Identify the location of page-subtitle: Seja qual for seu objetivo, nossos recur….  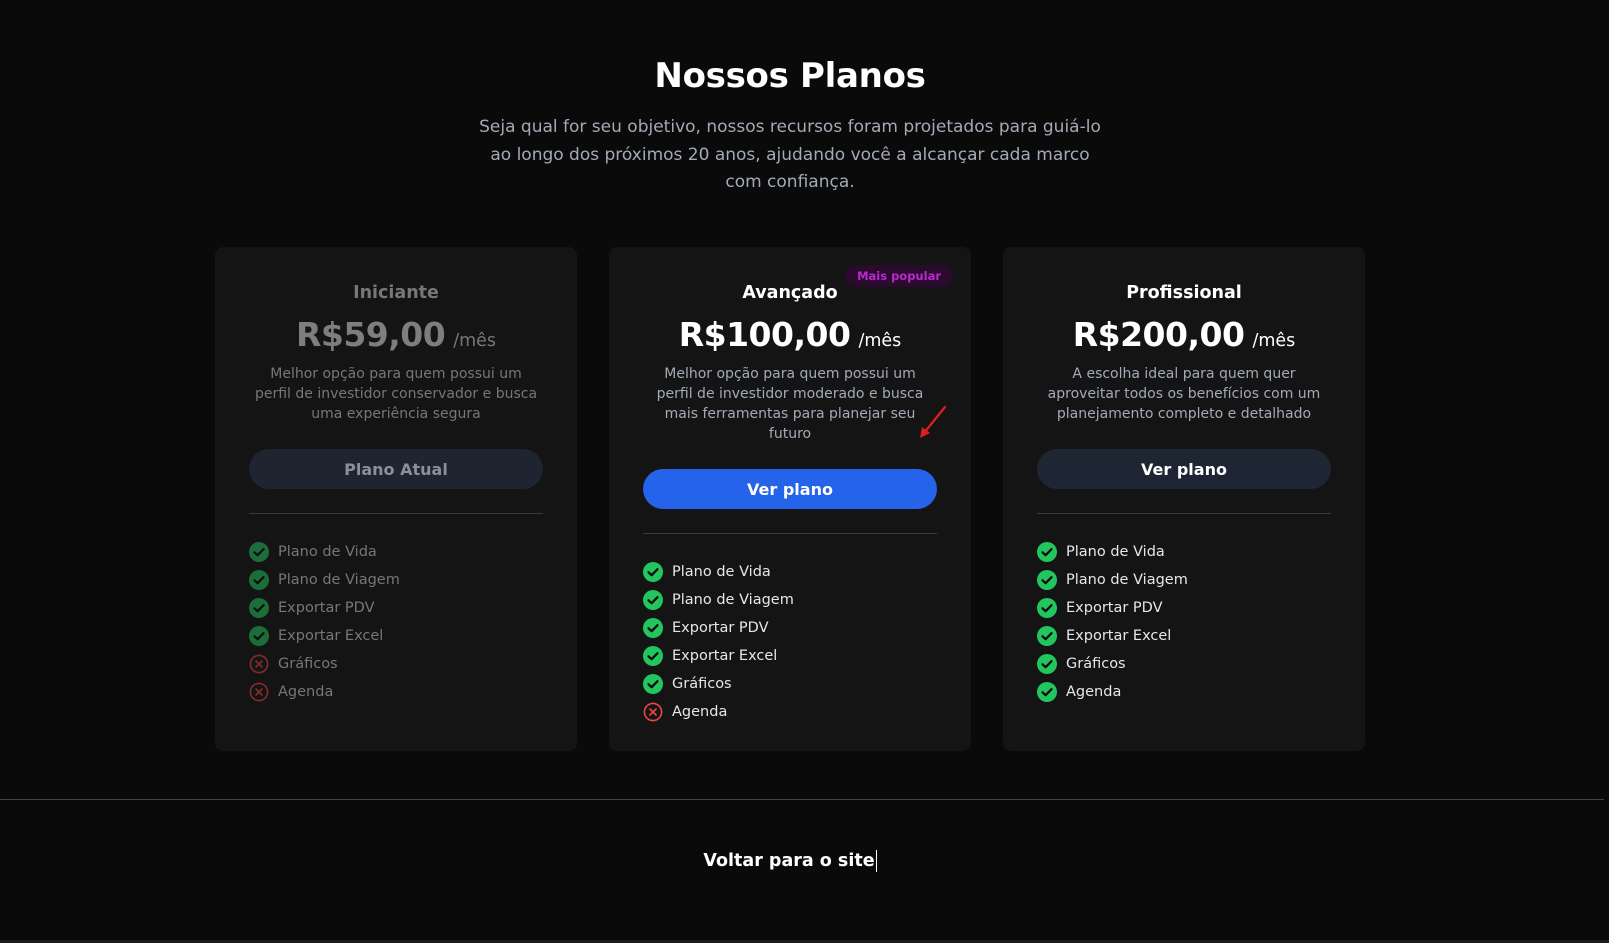
(790, 154).